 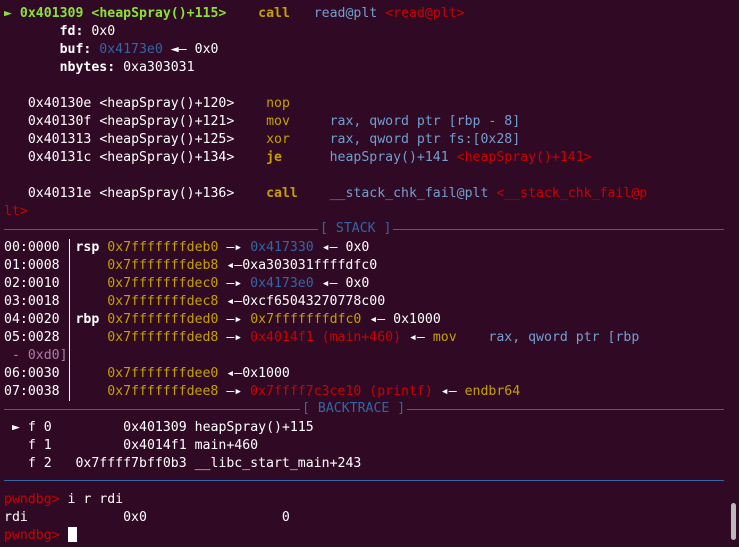 I want to click on arg-buf: buf: 0x4173e0 ◄— 0x0, so click(x=139, y=49).